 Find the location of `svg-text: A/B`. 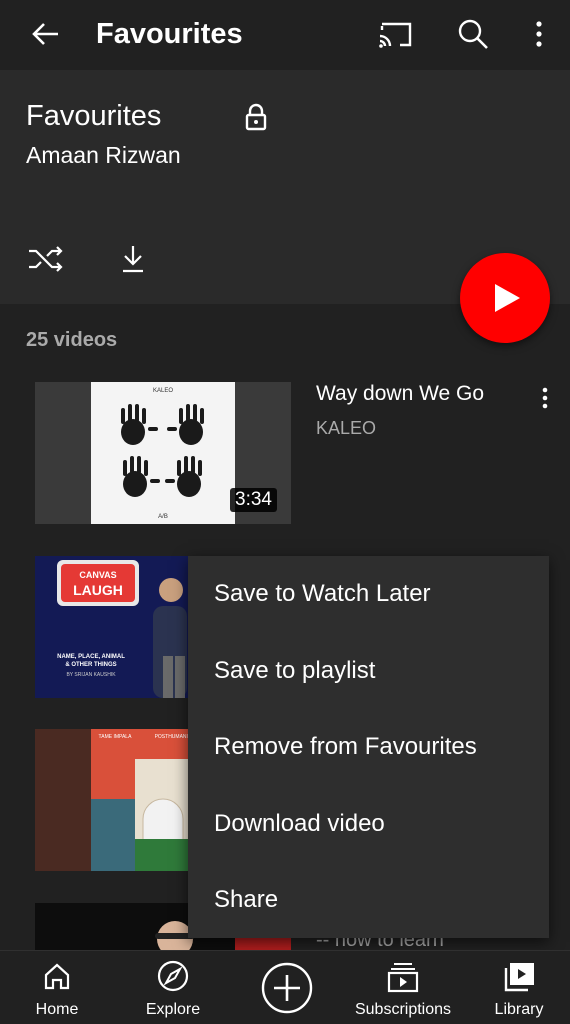

svg-text: A/B is located at coordinates (163, 517).